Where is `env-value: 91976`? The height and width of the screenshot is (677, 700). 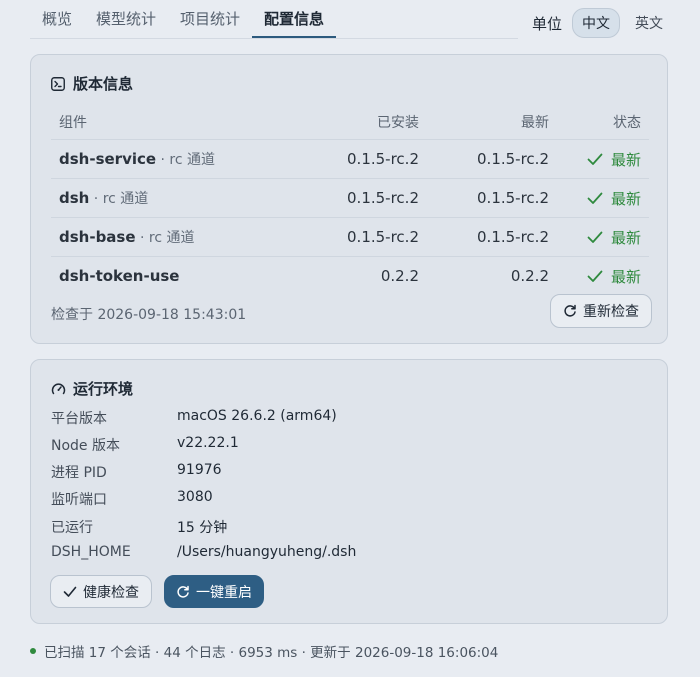 env-value: 91976 is located at coordinates (199, 470).